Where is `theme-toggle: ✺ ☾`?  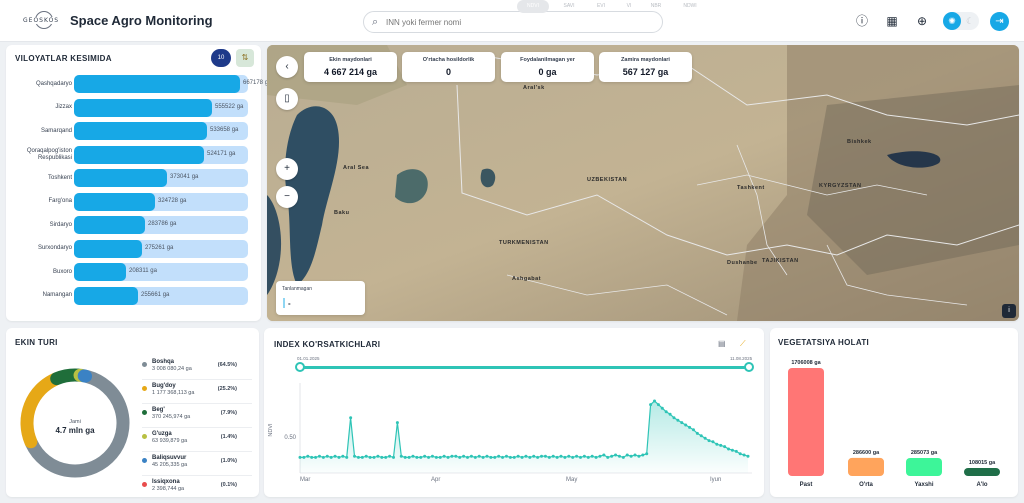 theme-toggle: ✺ ☾ is located at coordinates (961, 21).